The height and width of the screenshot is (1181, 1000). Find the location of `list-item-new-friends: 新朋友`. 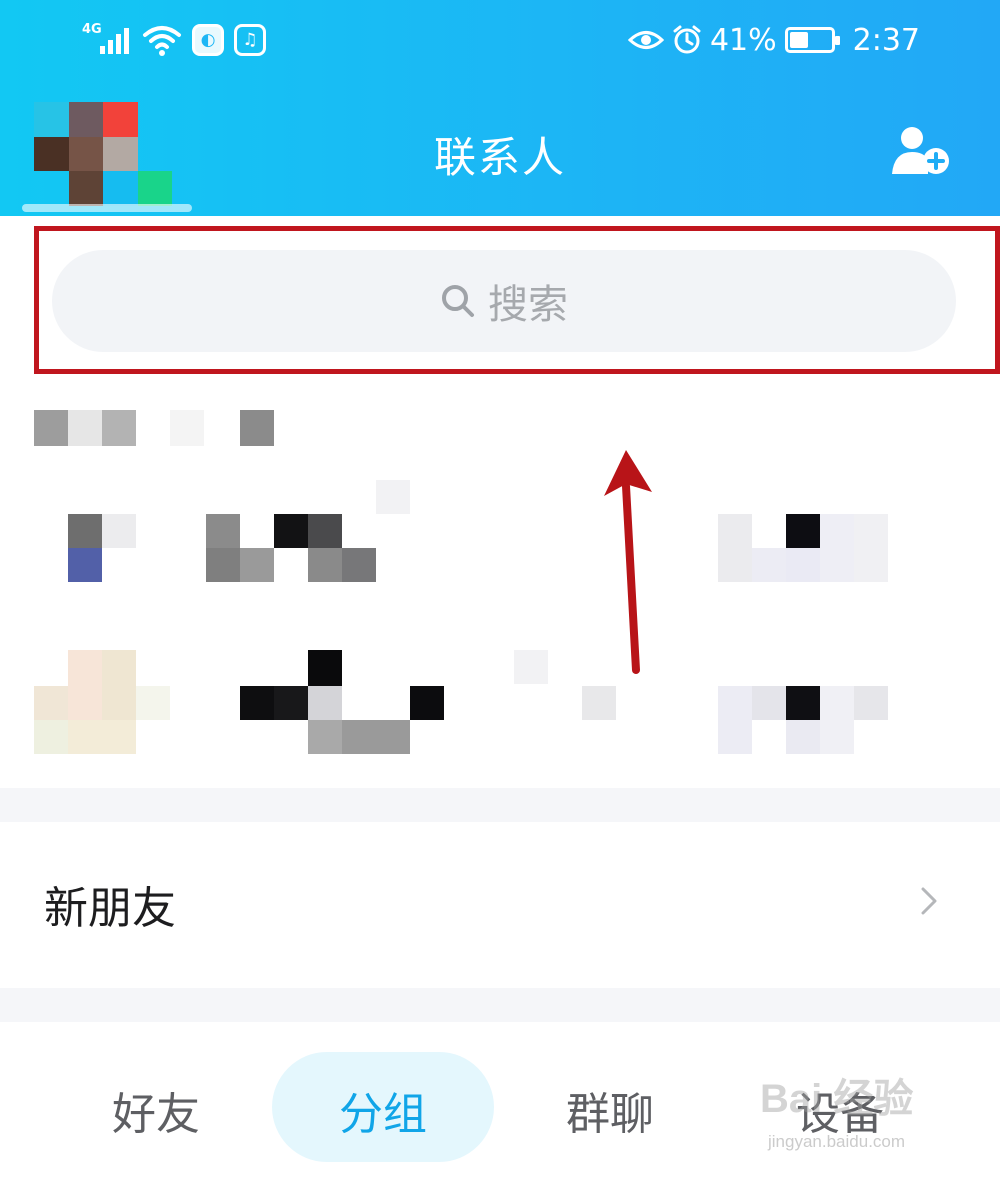

list-item-new-friends: 新朋友 is located at coordinates (500, 905).